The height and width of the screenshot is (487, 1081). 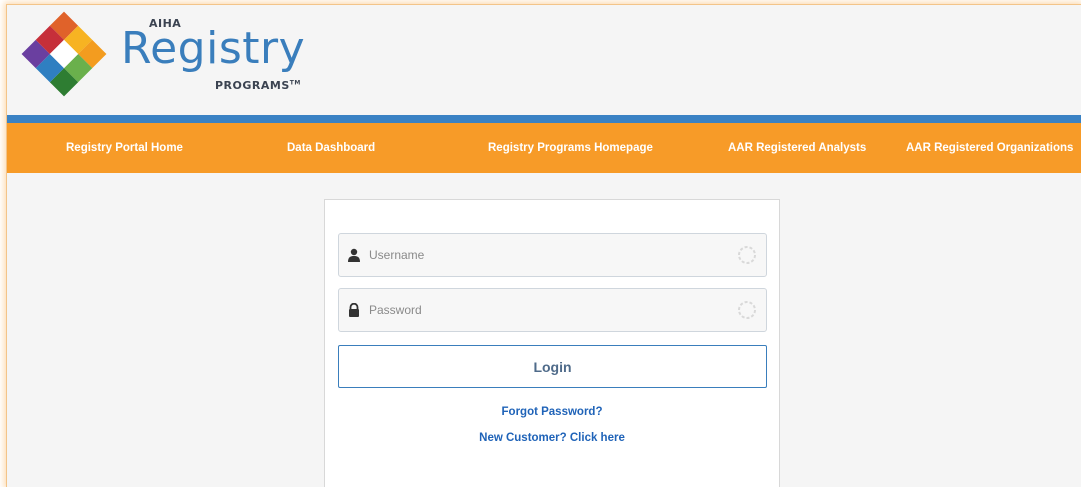 I want to click on logo-registry-text: Registry, so click(x=213, y=48).